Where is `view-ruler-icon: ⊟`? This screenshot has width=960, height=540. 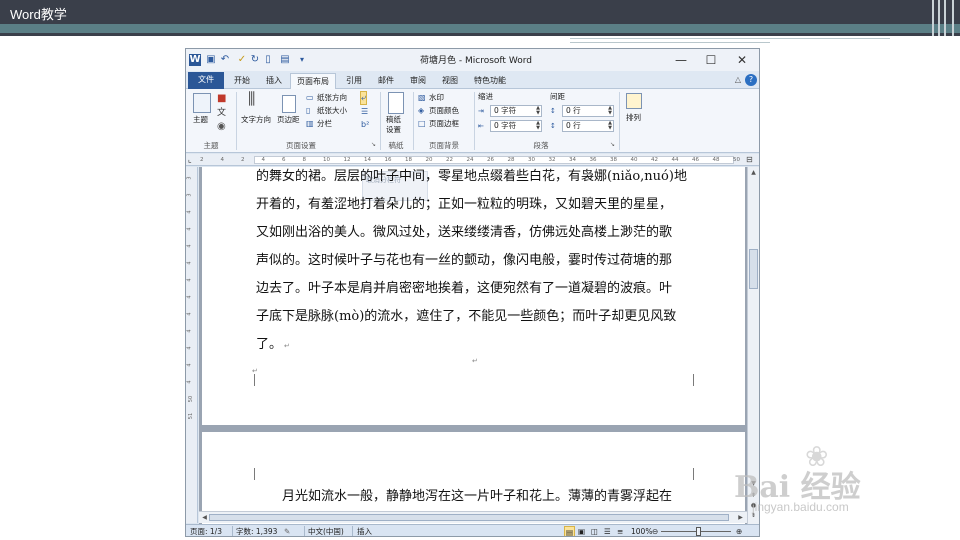 view-ruler-icon: ⊟ is located at coordinates (749, 160).